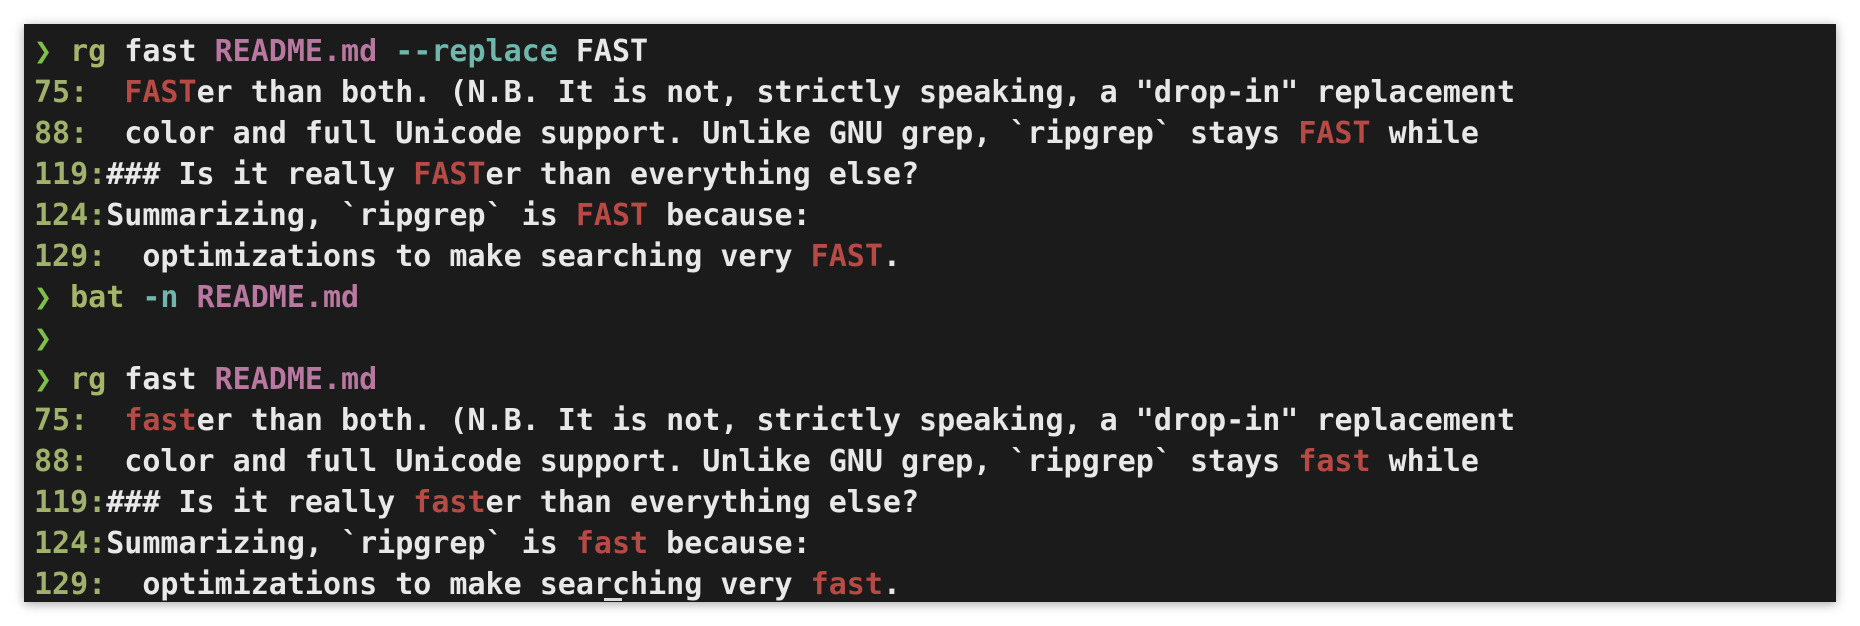 The height and width of the screenshot is (626, 1860). I want to click on command-flag: --replace, so click(467, 51).